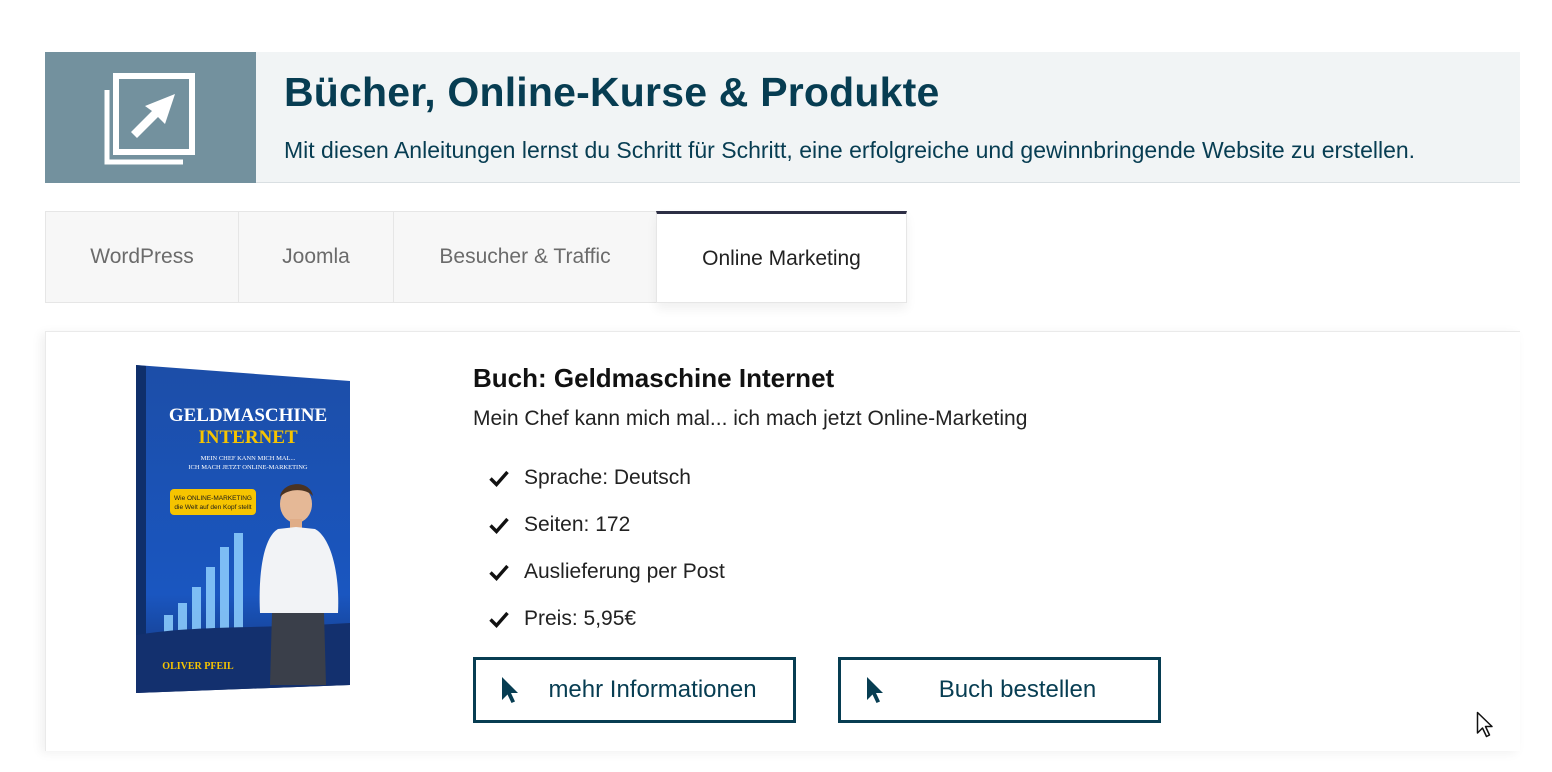 Image resolution: width=1552 pixels, height=772 pixels. I want to click on page-title: Bücher, Online-Kurse & Produkte, so click(612, 92).